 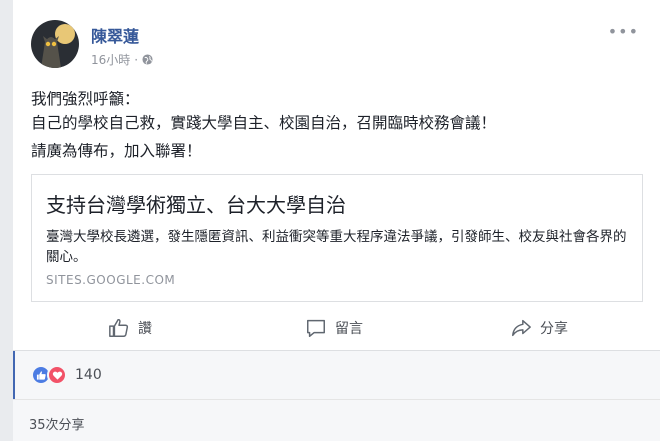 What do you see at coordinates (116, 151) in the screenshot?
I see `post-body-line: 請廣為傳布，加入聯署！` at bounding box center [116, 151].